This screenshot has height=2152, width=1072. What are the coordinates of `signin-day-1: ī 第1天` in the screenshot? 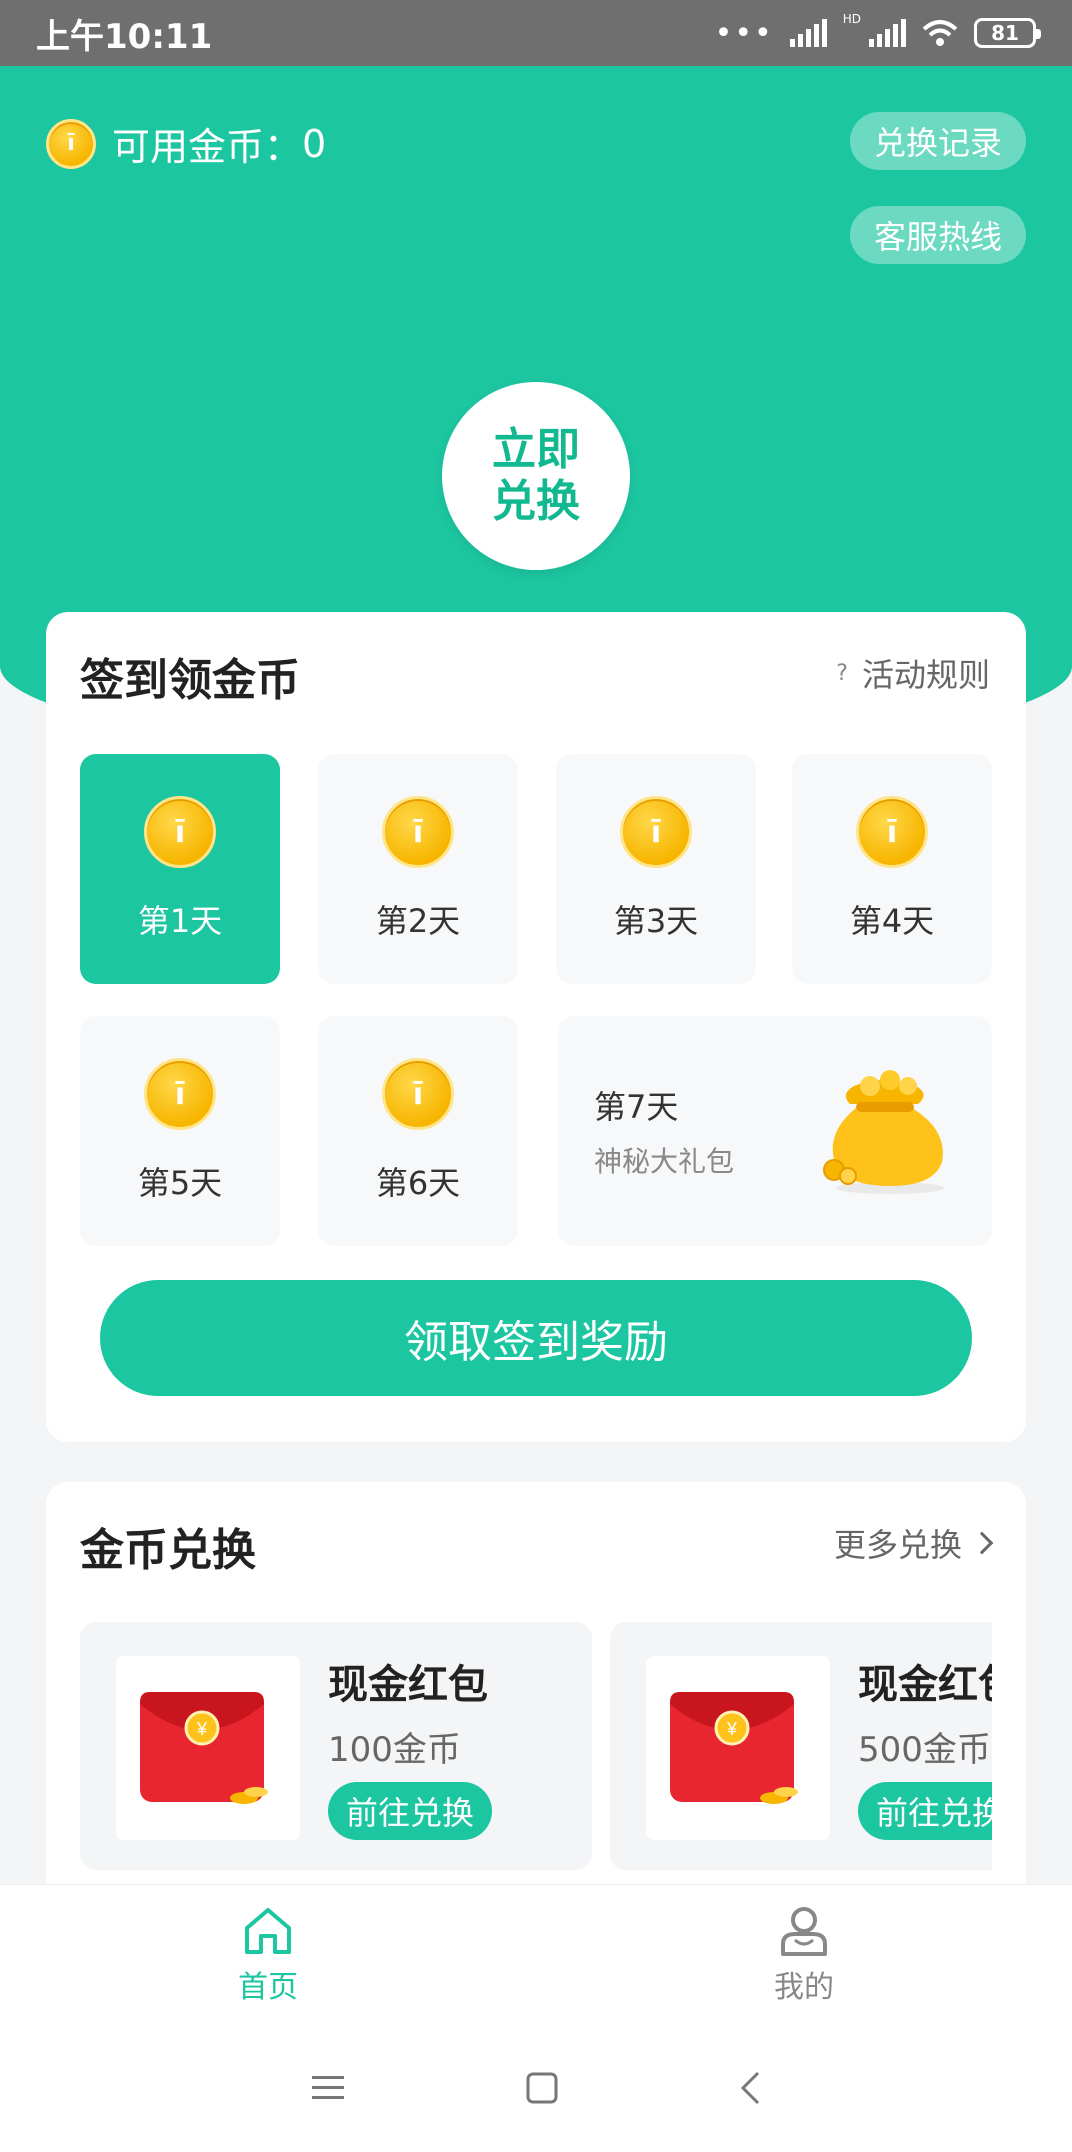 It's located at (180, 869).